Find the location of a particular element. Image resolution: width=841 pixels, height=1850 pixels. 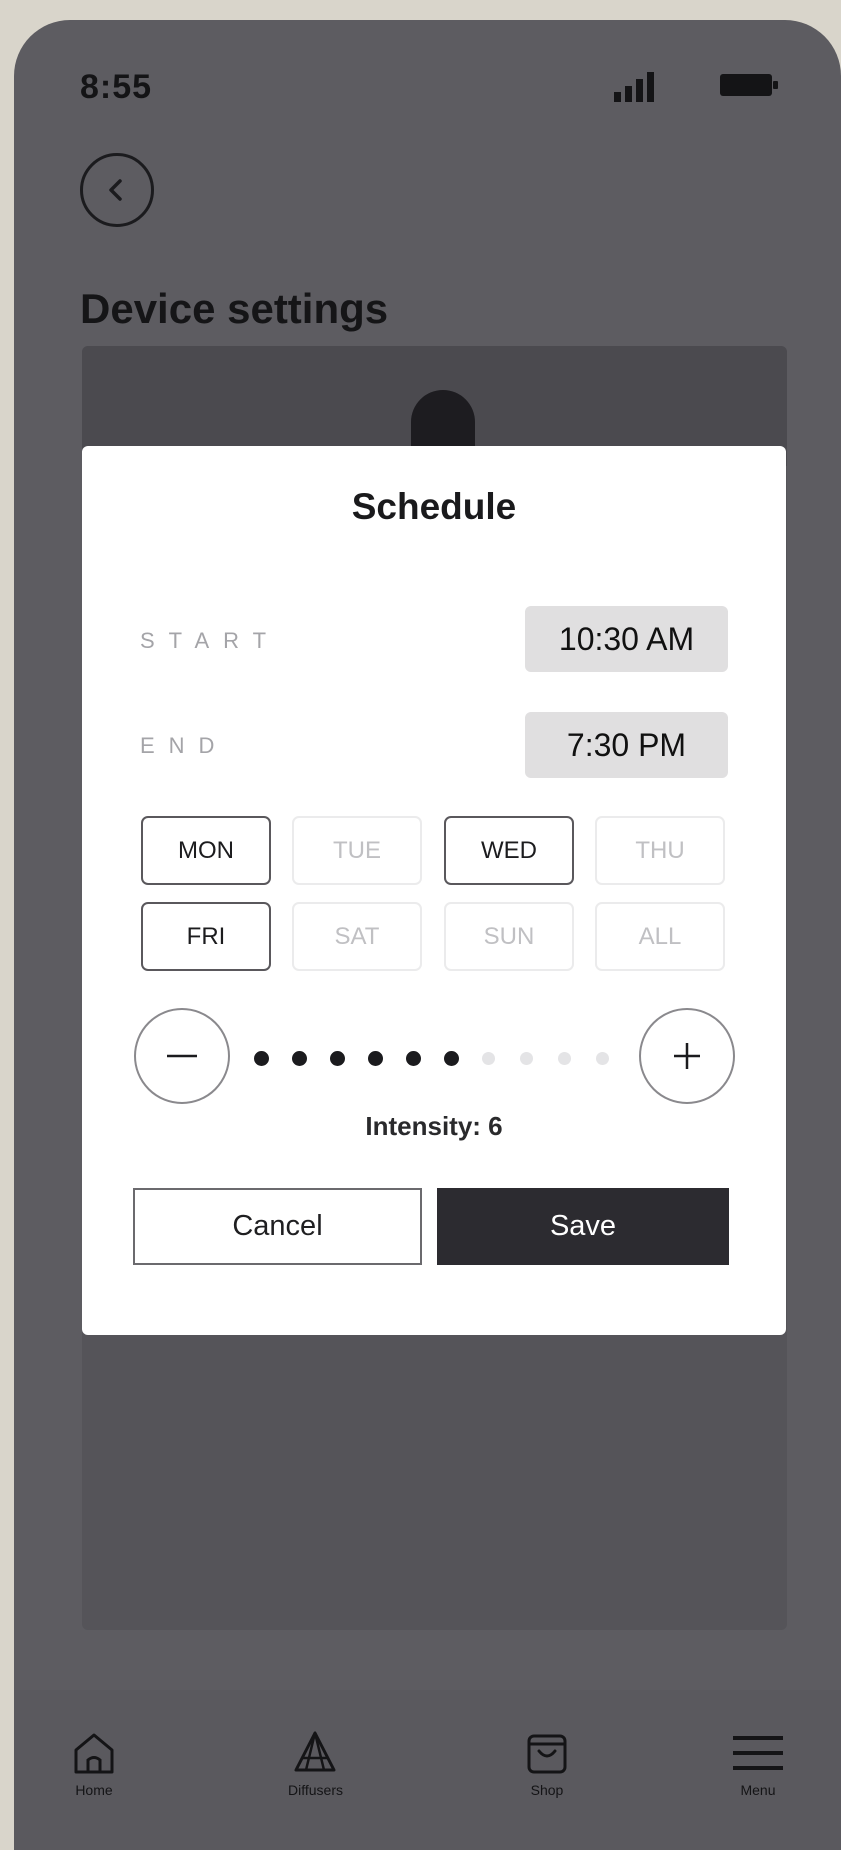

battery-icon is located at coordinates (749, 85).